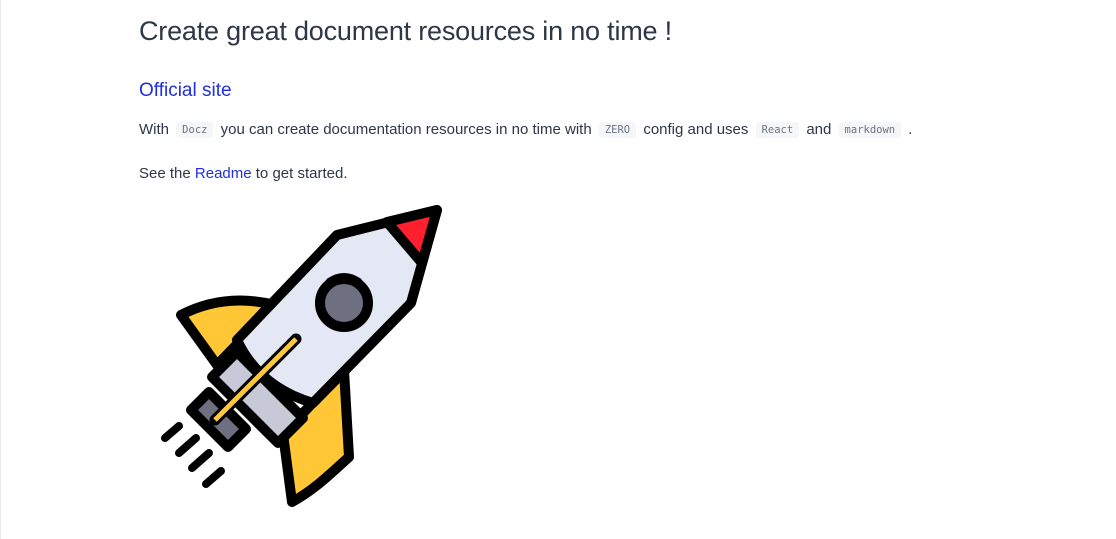 This screenshot has height=539, width=1116. I want to click on markdown-code: markdown, so click(870, 130).